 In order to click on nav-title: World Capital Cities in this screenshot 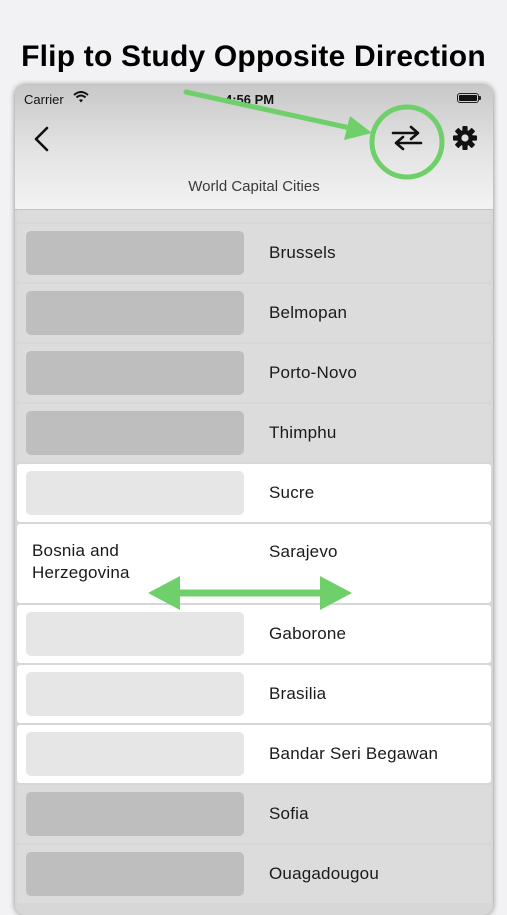, I will do `click(254, 186)`.